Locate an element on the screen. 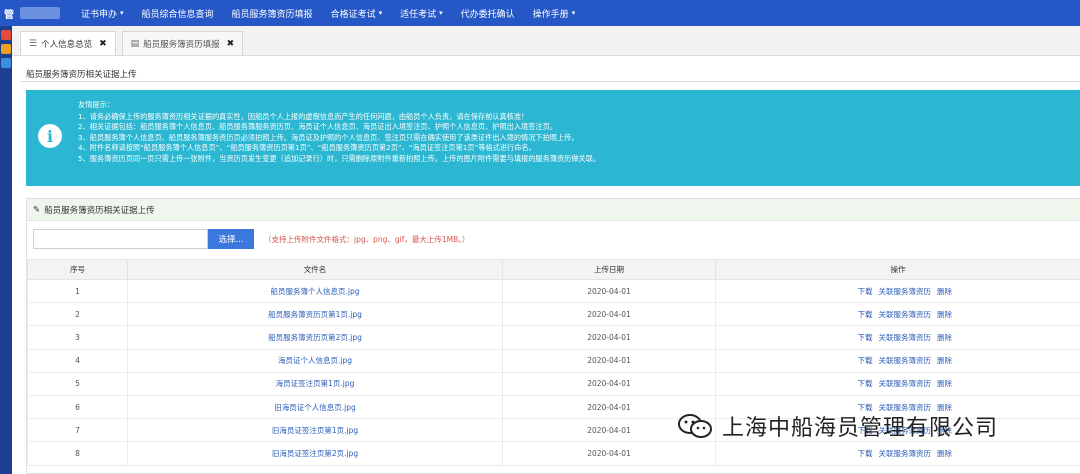 The height and width of the screenshot is (474, 1080). tab-personal-overview: ☰ 个人信息总览 ✖ is located at coordinates (68, 43).